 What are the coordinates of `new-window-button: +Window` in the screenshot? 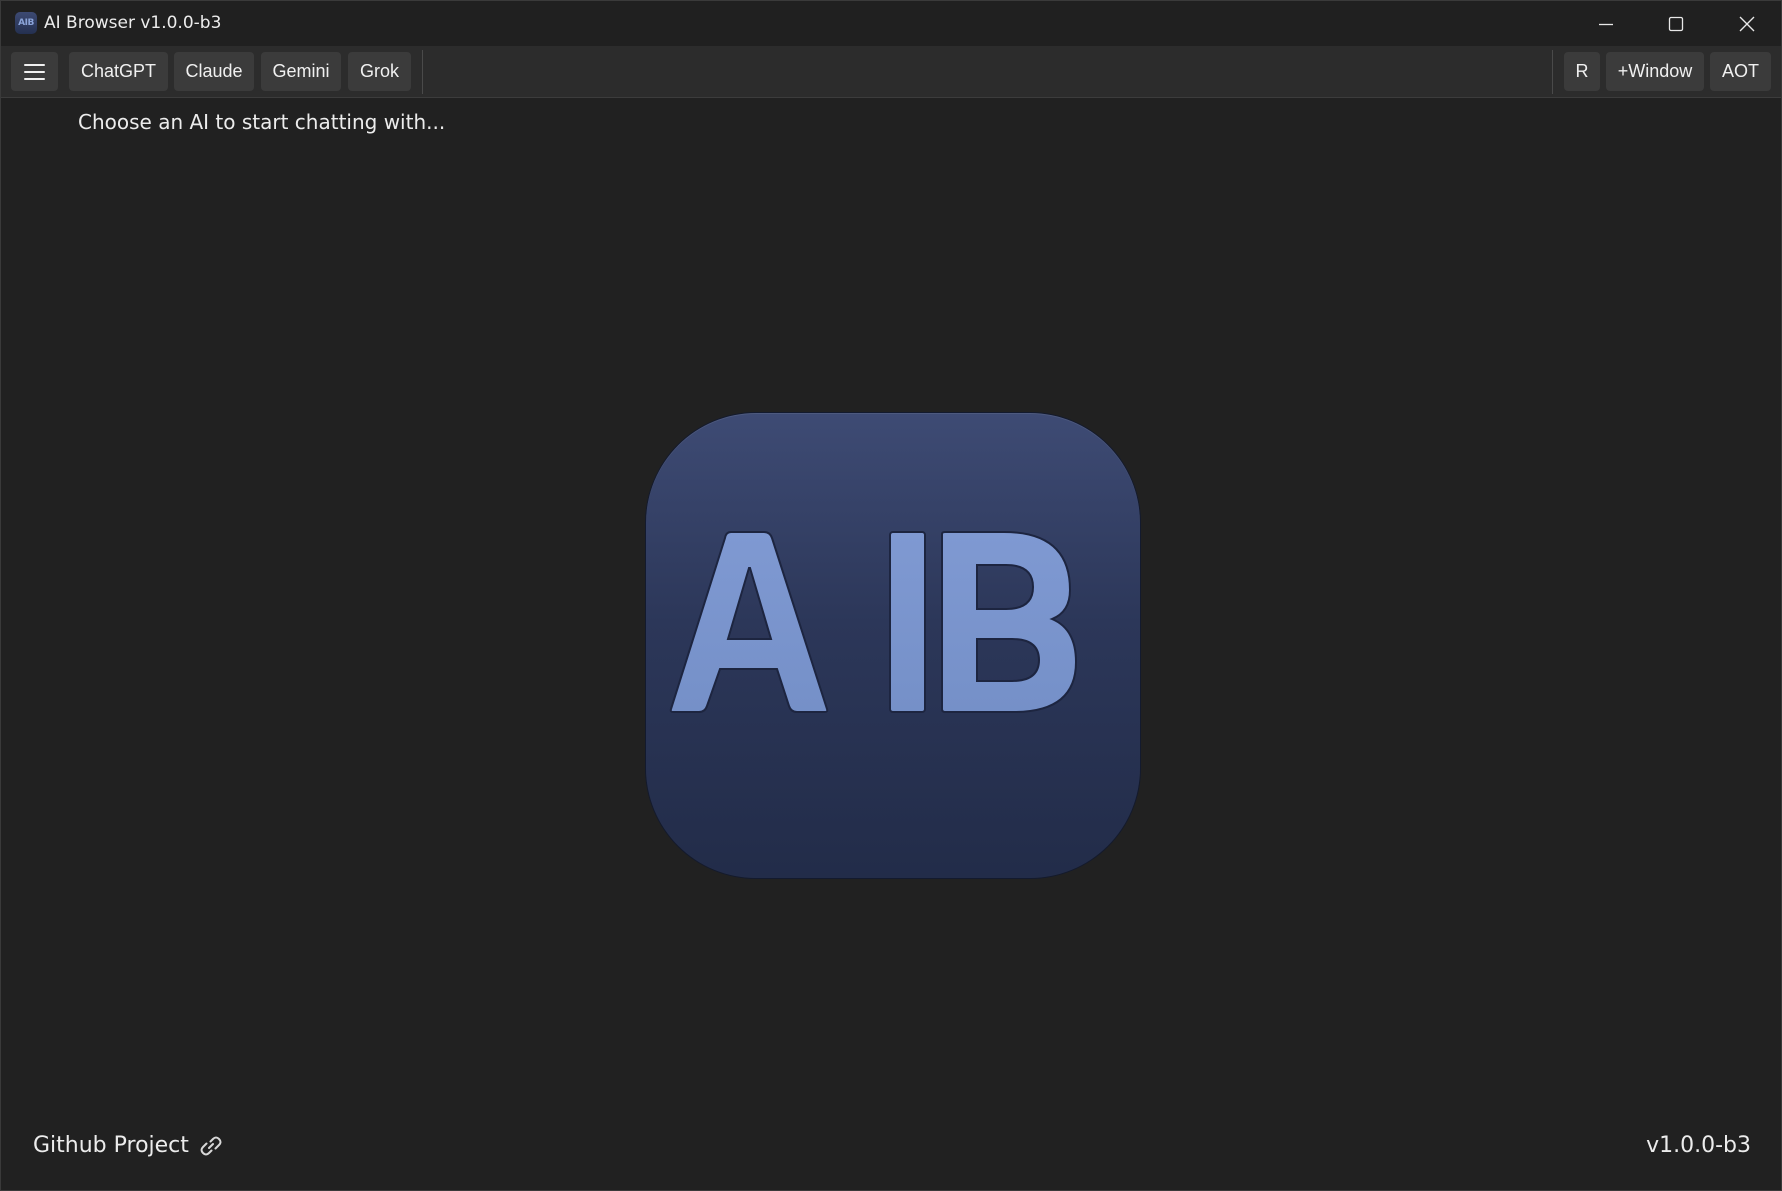 It's located at (1655, 71).